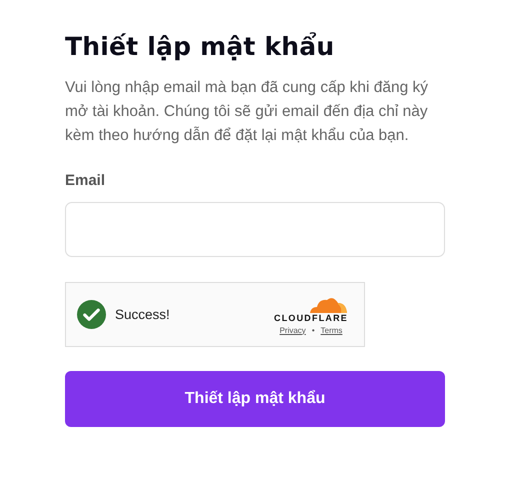 This screenshot has width=507, height=504. What do you see at coordinates (247, 112) in the screenshot?
I see `description-text: Vui lòng nhập email mà bạn đã cung cấp khi đăng ký mở tài khoản. Chúng tôi sẽ gửi email đến địa chỉ này kèm theo hướng dẫn để đặt lại mật khẩu của bạn.` at bounding box center [247, 112].